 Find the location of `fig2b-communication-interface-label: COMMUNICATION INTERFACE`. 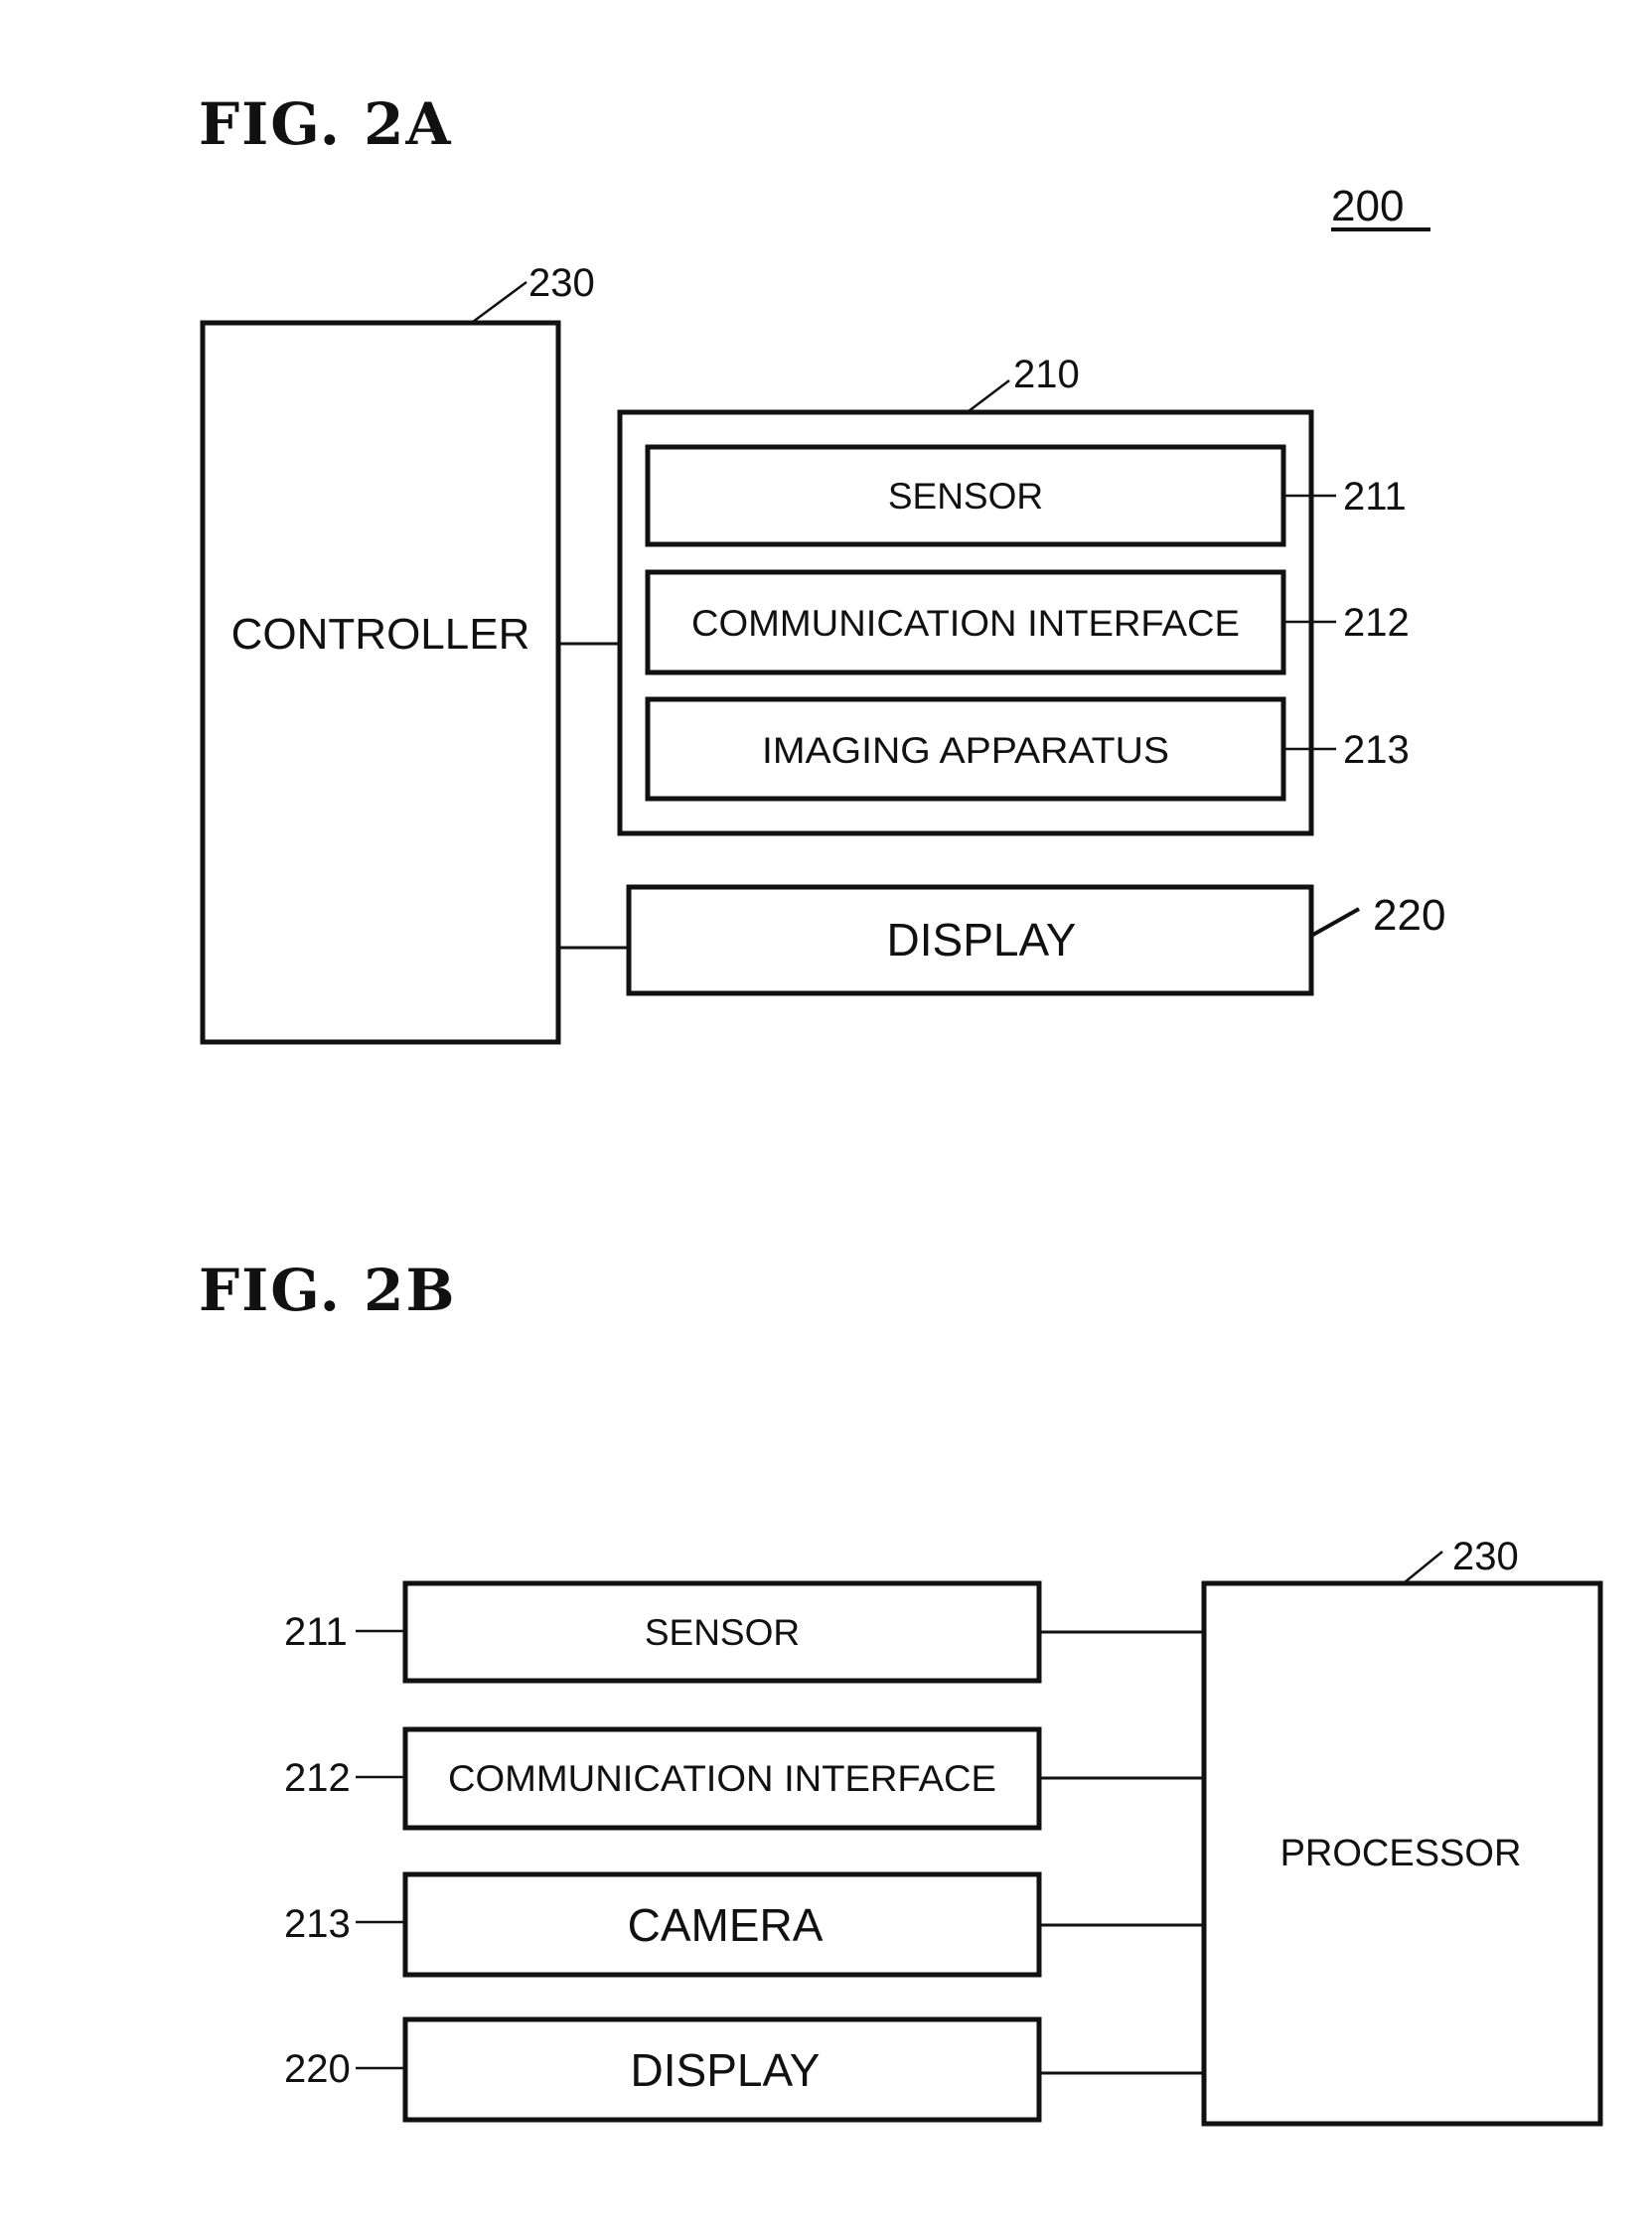

fig2b-communication-interface-label: COMMUNICATION INTERFACE is located at coordinates (722, 1779).